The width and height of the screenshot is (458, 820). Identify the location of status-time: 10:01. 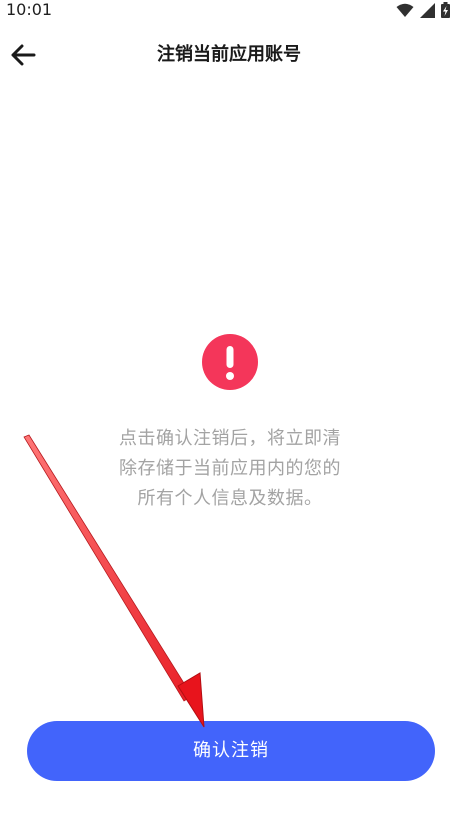
(29, 9).